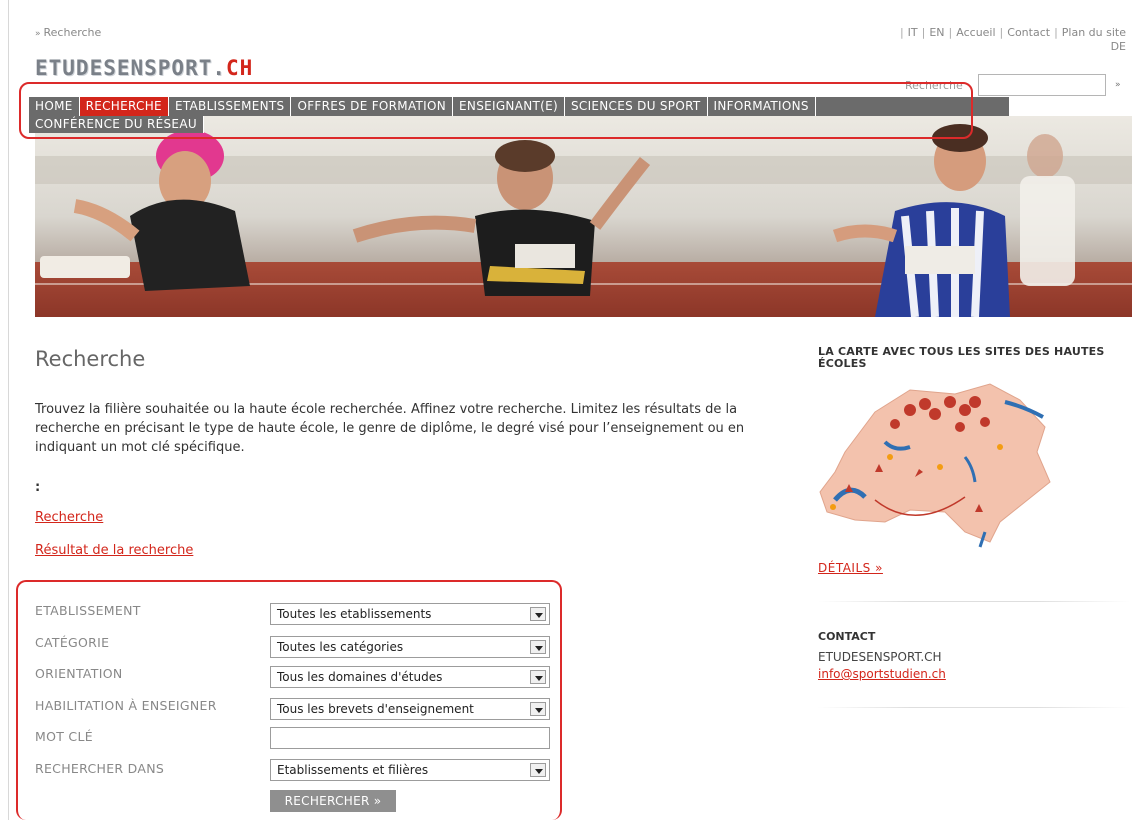 This screenshot has height=820, width=1132. I want to click on orientation-select: Tous les domaines d'études, so click(410, 677).